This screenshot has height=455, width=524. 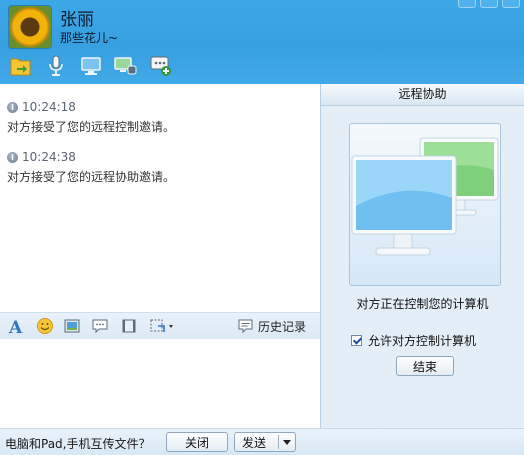 What do you see at coordinates (77, 17) in the screenshot?
I see `contact-name: 张丽` at bounding box center [77, 17].